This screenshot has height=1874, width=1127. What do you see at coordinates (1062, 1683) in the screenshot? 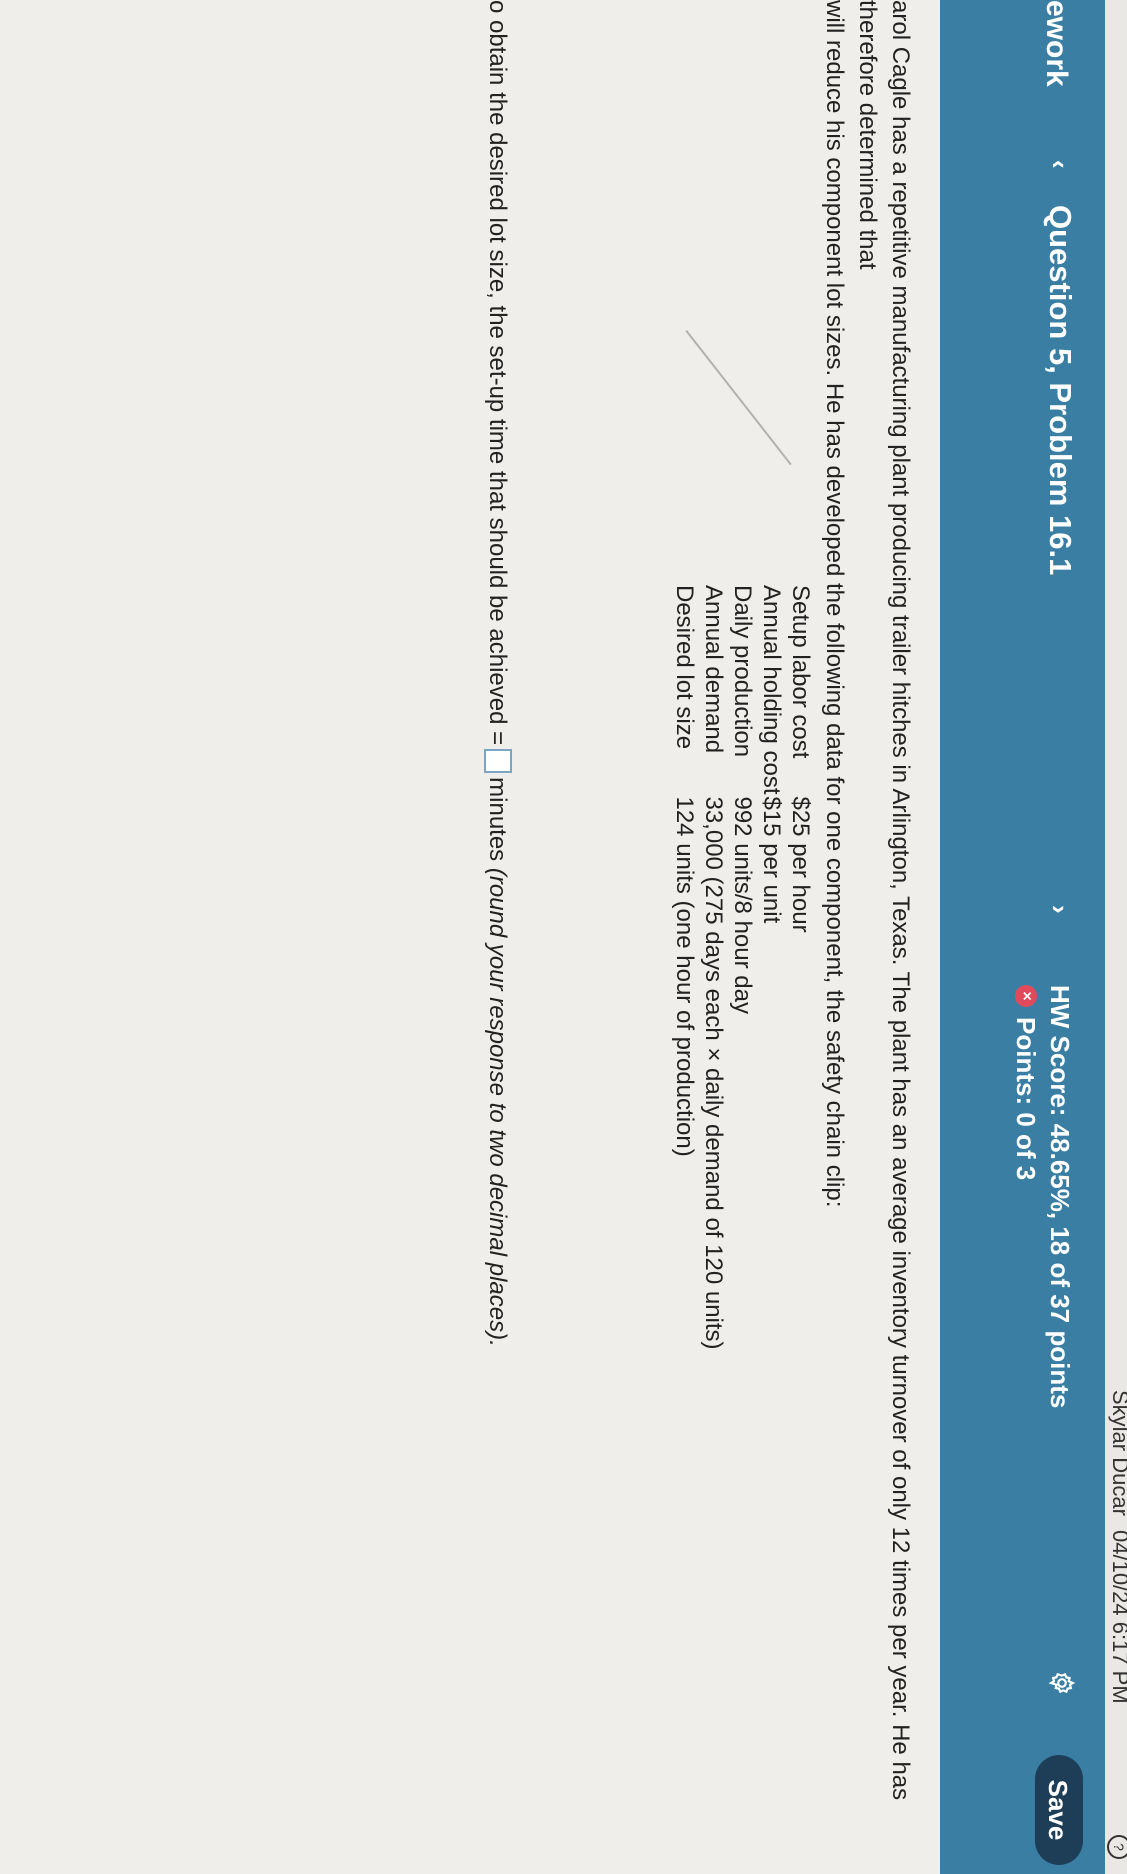
I see `gear-icon` at bounding box center [1062, 1683].